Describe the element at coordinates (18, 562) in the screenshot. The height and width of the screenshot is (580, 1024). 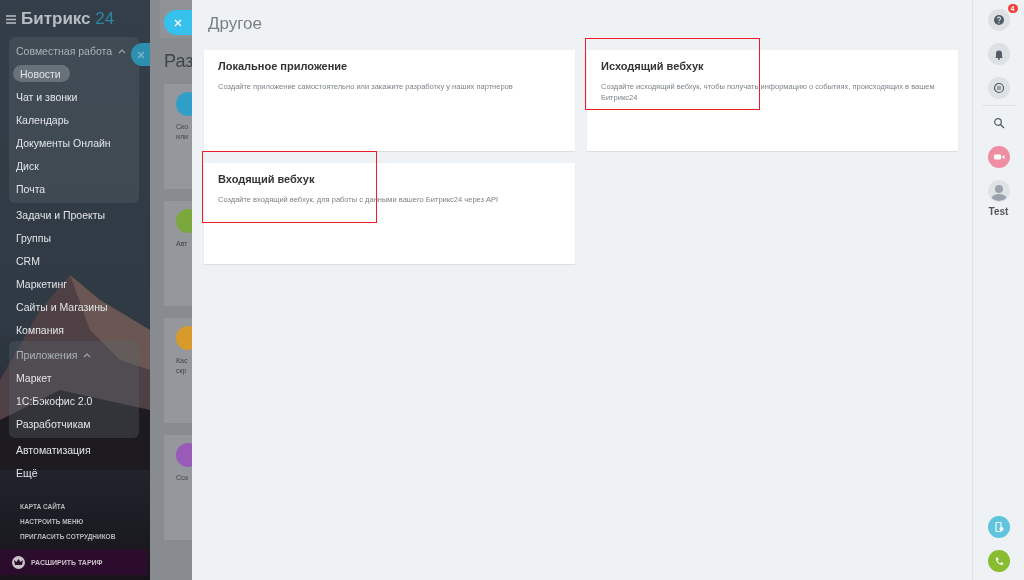
I see `crown-icon` at that location.